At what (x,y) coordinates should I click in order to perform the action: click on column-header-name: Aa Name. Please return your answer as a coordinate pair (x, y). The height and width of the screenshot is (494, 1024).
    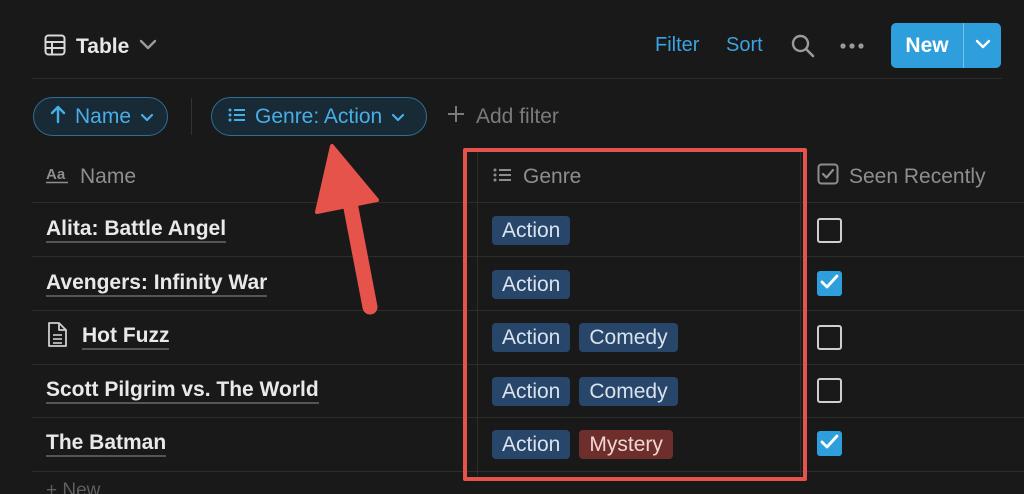
    Looking at the image, I should click on (91, 177).